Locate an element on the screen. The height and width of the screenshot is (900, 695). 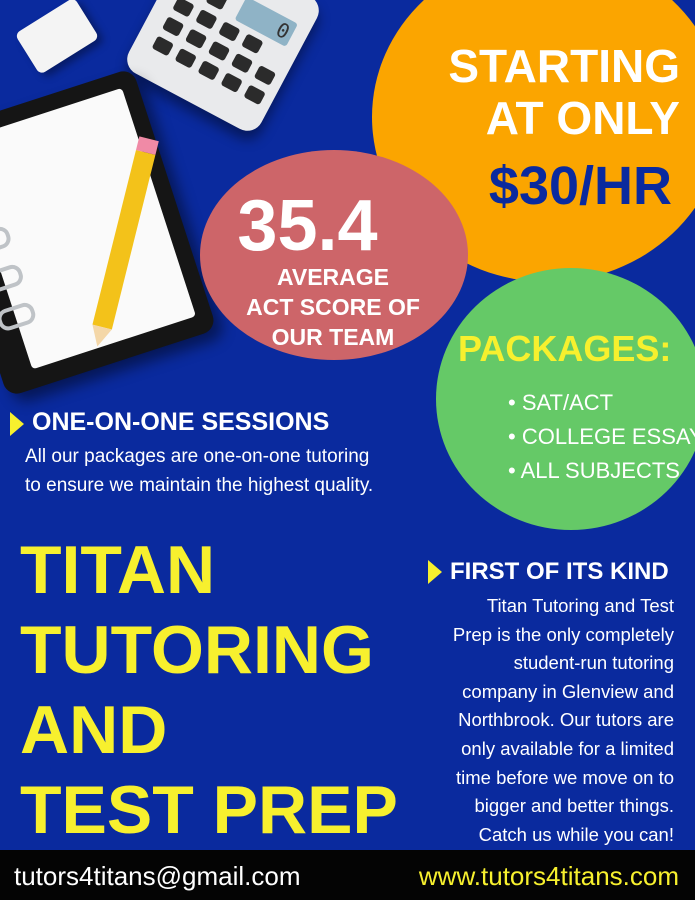
packages-title: PACKAGES: is located at coordinates (565, 348).